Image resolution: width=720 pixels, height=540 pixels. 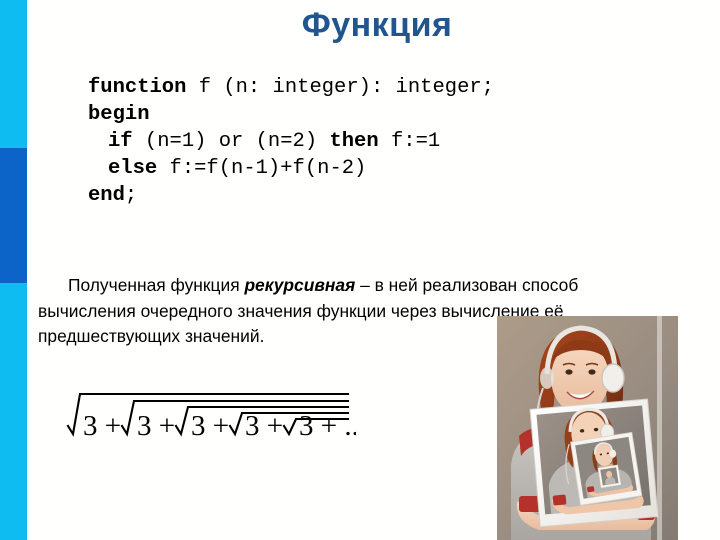 I want to click on code-line: if (n=1) or (n=2) then f:=1, so click(x=291, y=141).